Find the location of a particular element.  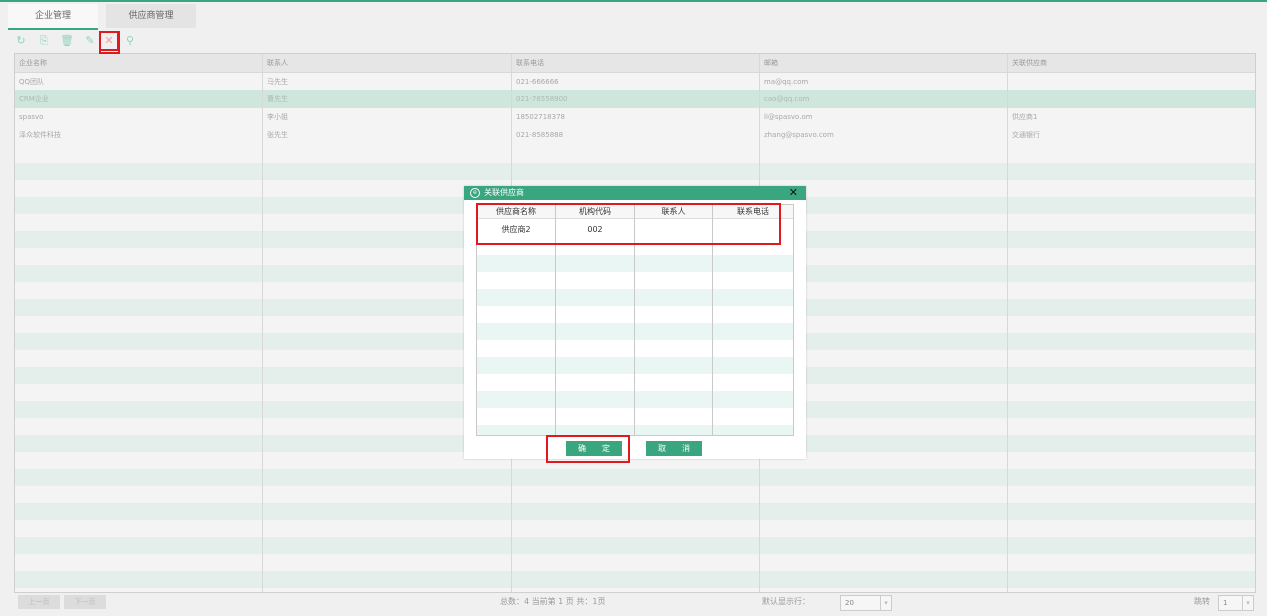

app-logo-icon: e is located at coordinates (475, 193).